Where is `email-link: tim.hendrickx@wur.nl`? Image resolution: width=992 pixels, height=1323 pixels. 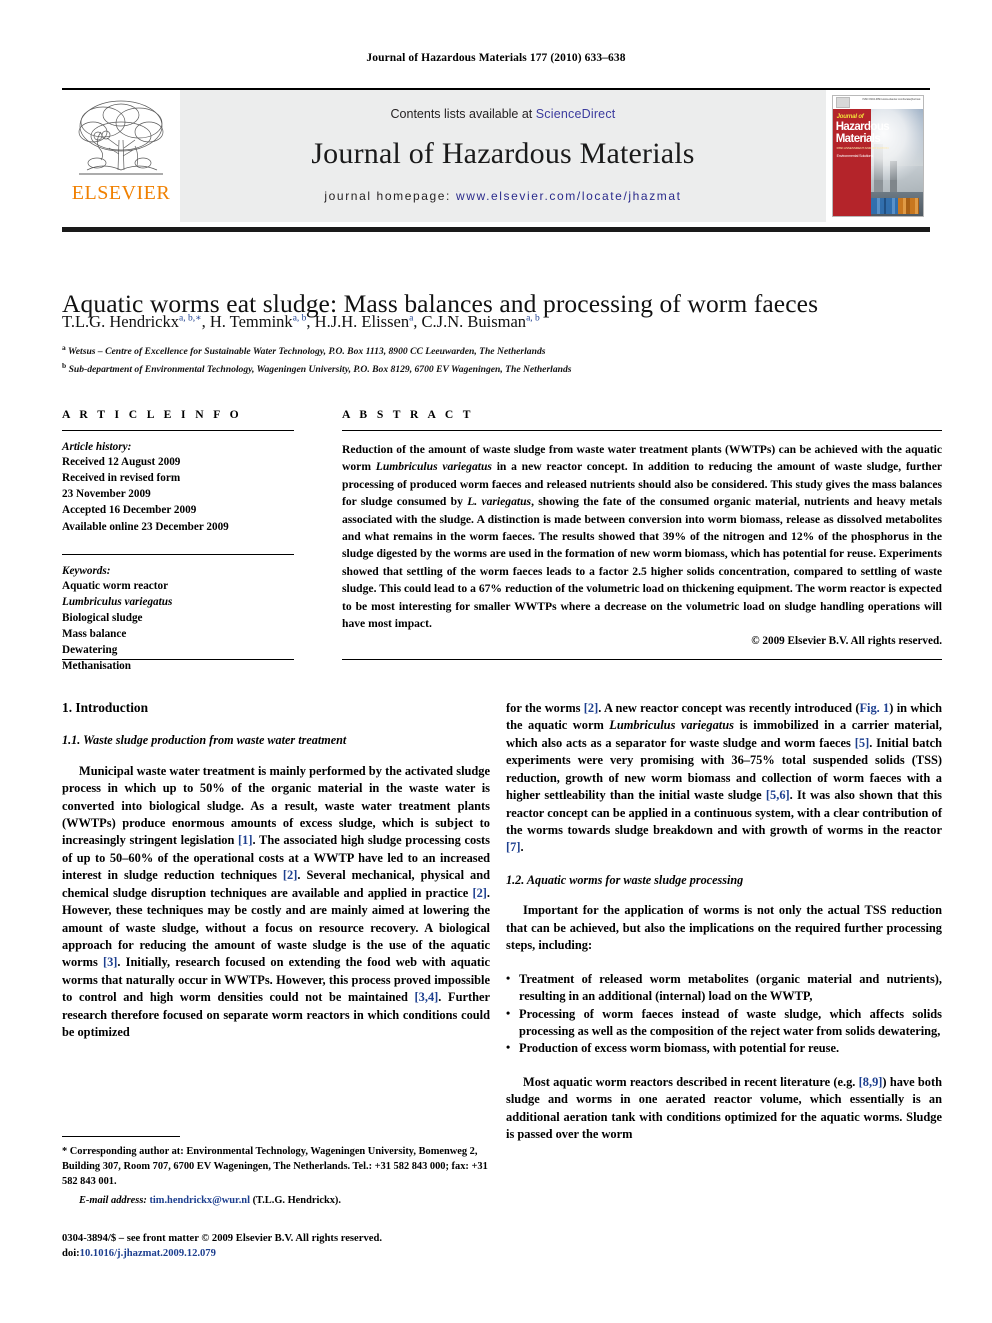 email-link: tim.hendrickx@wur.nl is located at coordinates (199, 1200).